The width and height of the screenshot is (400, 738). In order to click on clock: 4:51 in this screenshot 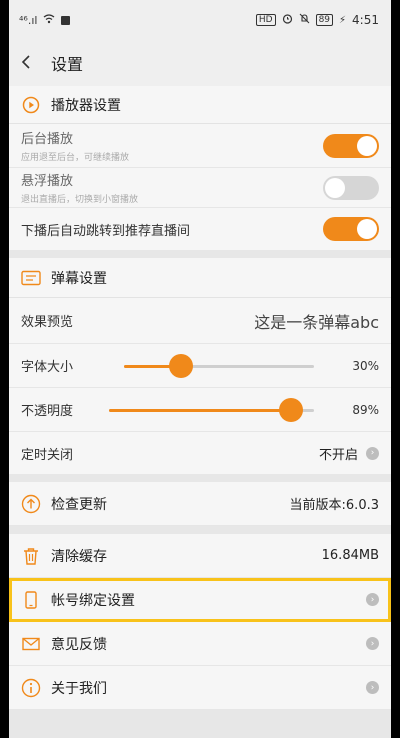, I will do `click(365, 20)`.